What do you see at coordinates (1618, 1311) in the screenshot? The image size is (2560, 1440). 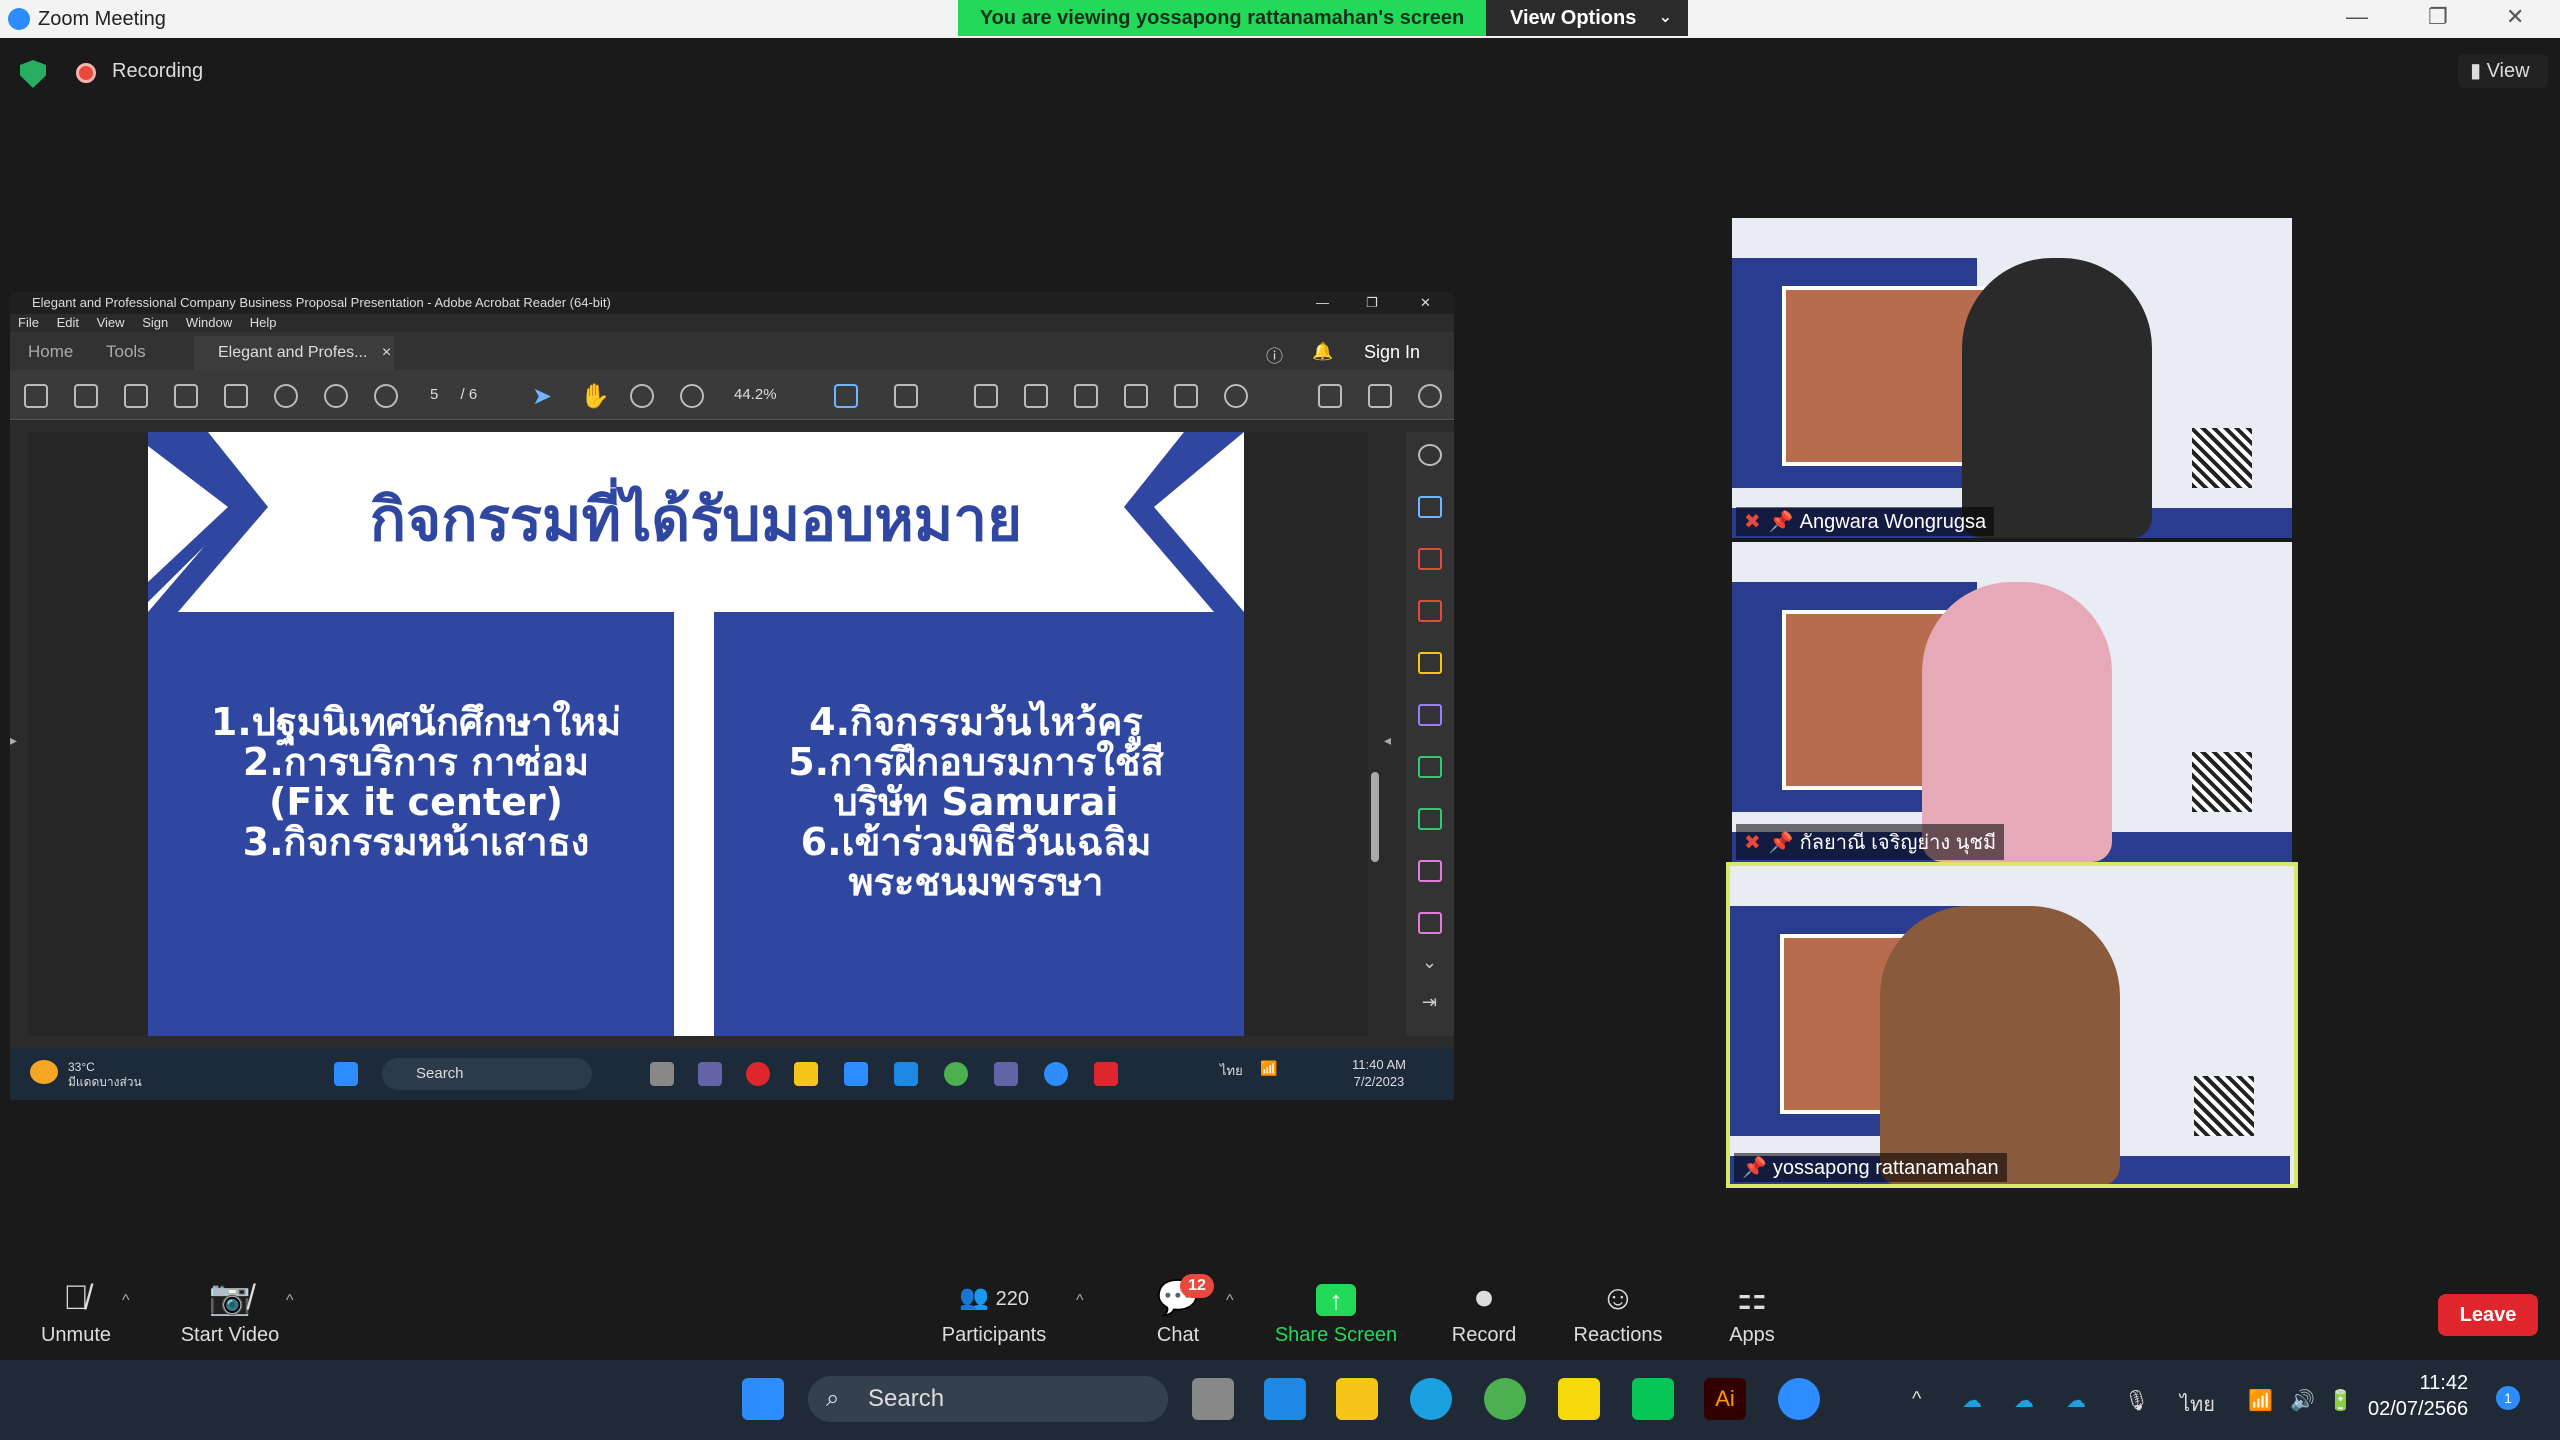 I see `reactions-button: ☺ Reactions` at bounding box center [1618, 1311].